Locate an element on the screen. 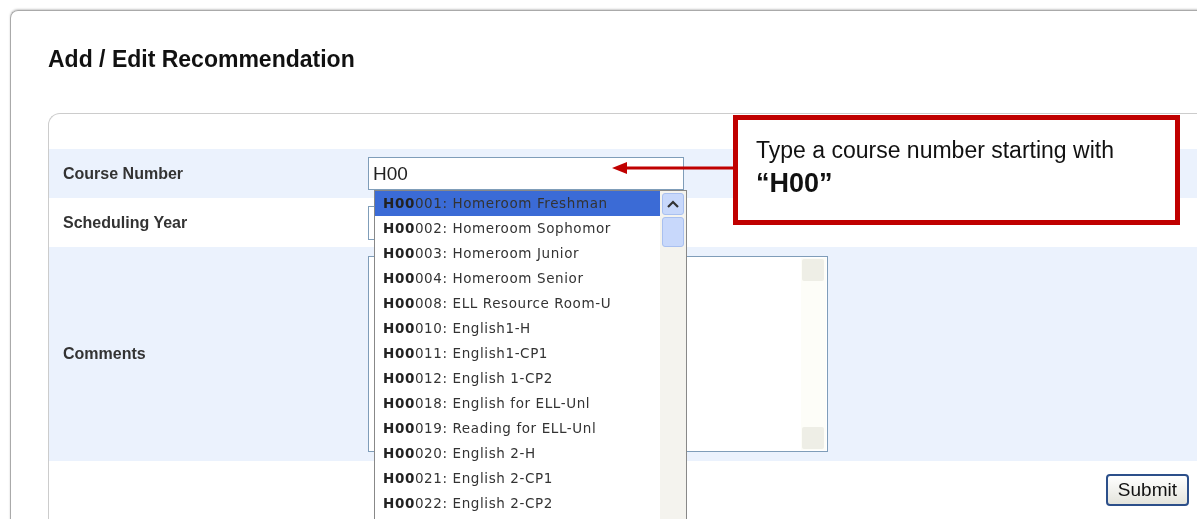  course-number-field: H00 is located at coordinates (526, 173).